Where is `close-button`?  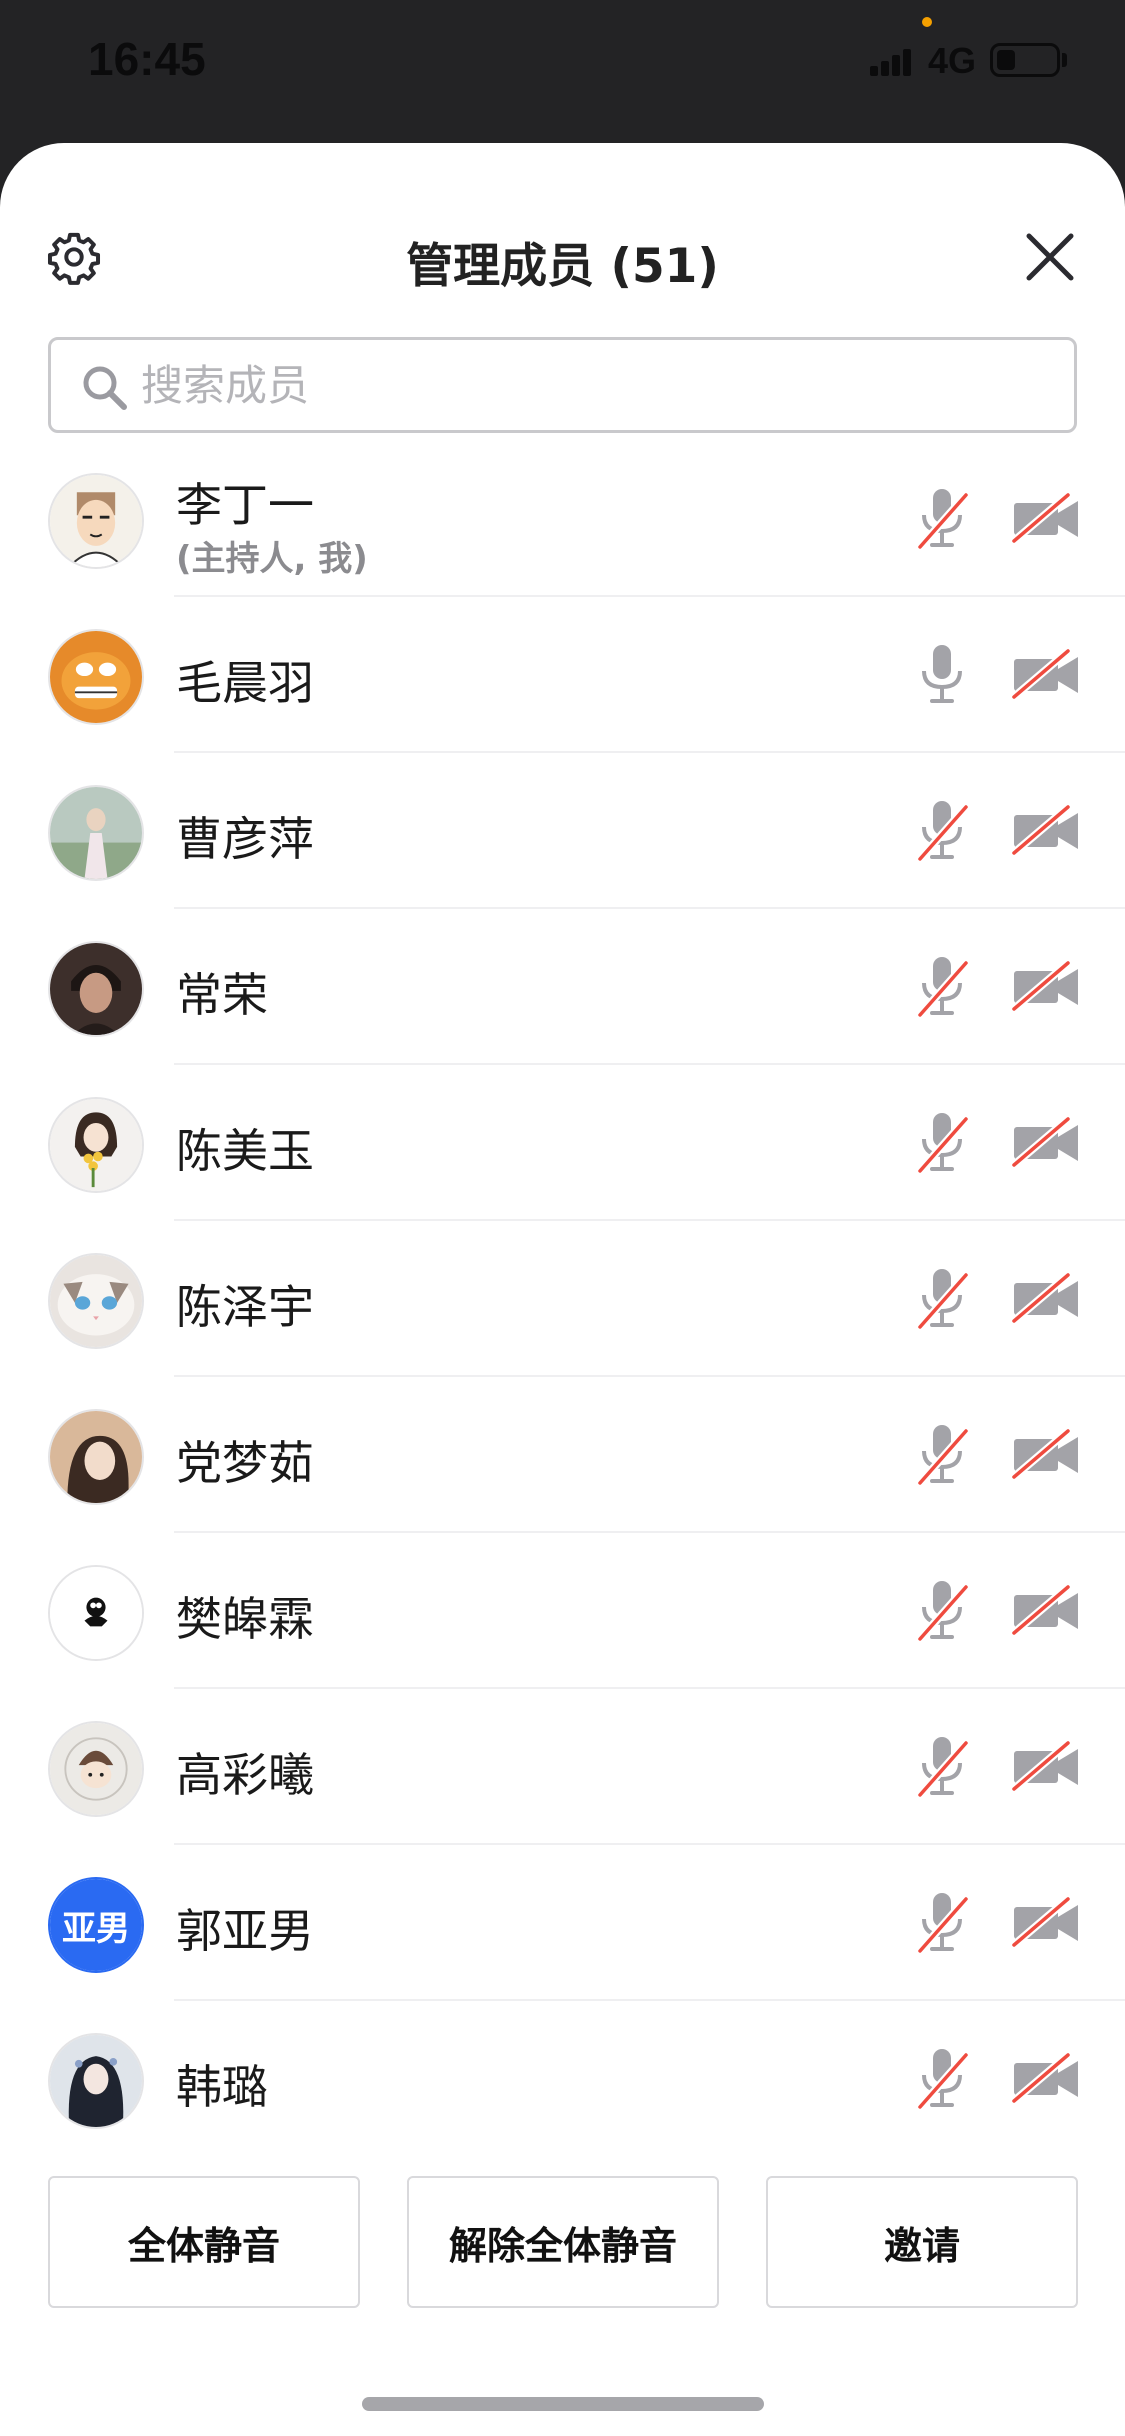
close-button is located at coordinates (1050, 257).